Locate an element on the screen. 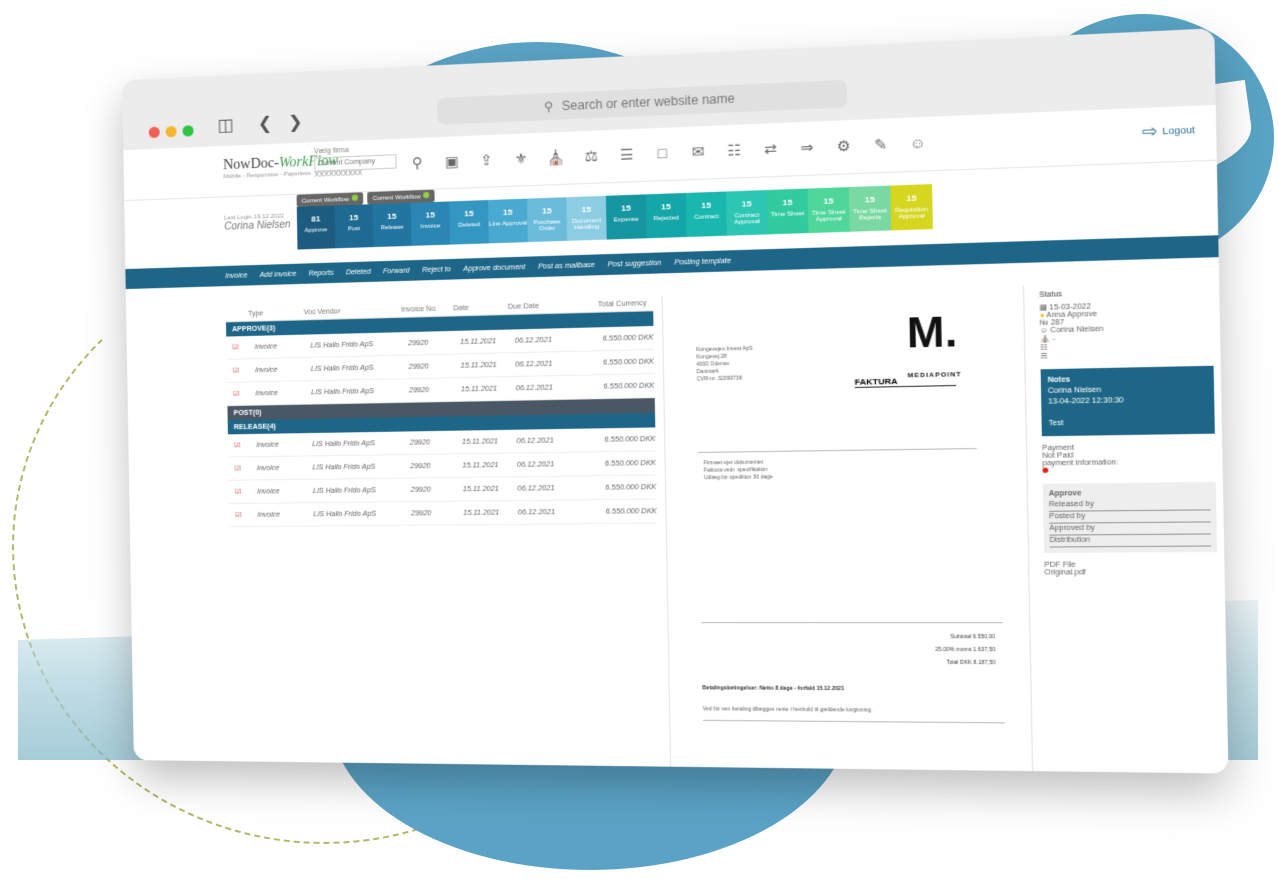 Image resolution: width=1278 pixels, height=879 pixels. frame-icon: □ is located at coordinates (662, 153).